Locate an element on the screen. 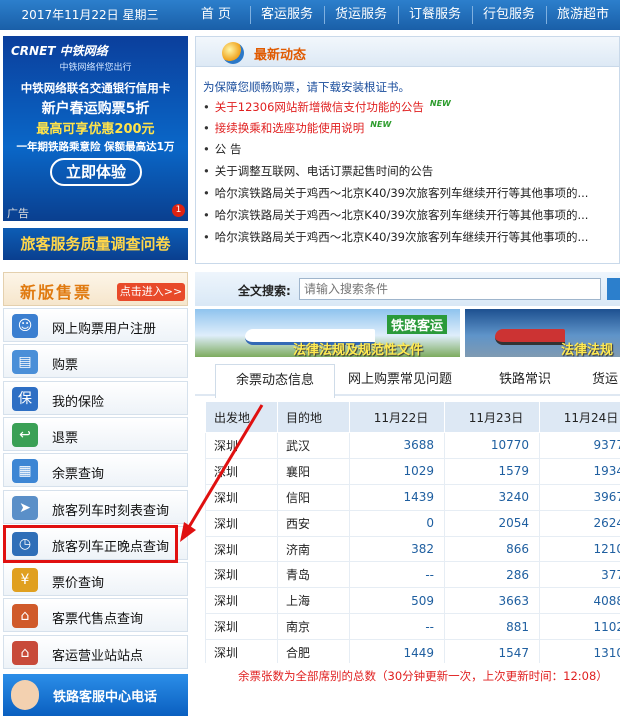 Image resolution: width=620 pixels, height=725 pixels. nav-travel-market: 旅游超市 is located at coordinates (583, 15).